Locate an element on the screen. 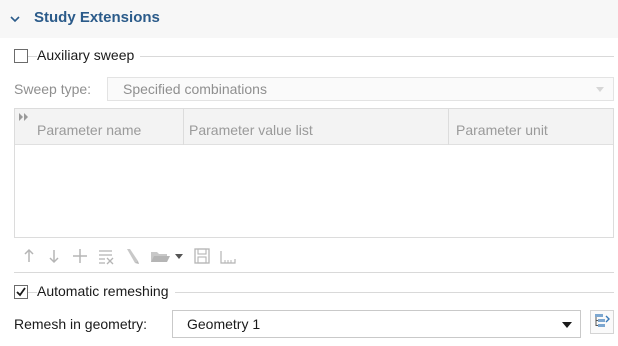 The height and width of the screenshot is (346, 618). save-to-file-icon is located at coordinates (202, 256).